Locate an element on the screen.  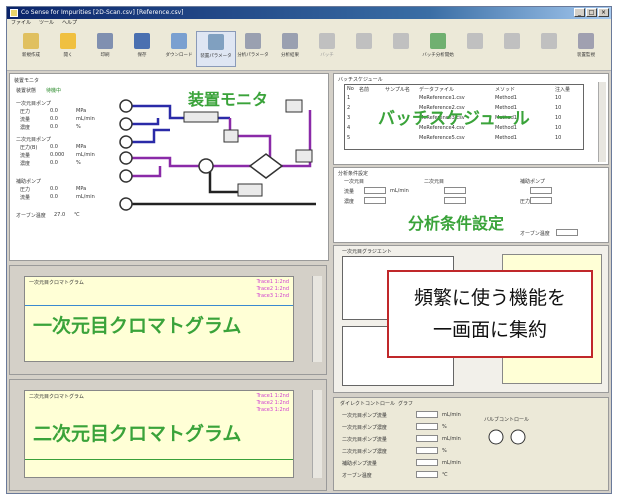
pump-icons is located at coordinates (126, 155).